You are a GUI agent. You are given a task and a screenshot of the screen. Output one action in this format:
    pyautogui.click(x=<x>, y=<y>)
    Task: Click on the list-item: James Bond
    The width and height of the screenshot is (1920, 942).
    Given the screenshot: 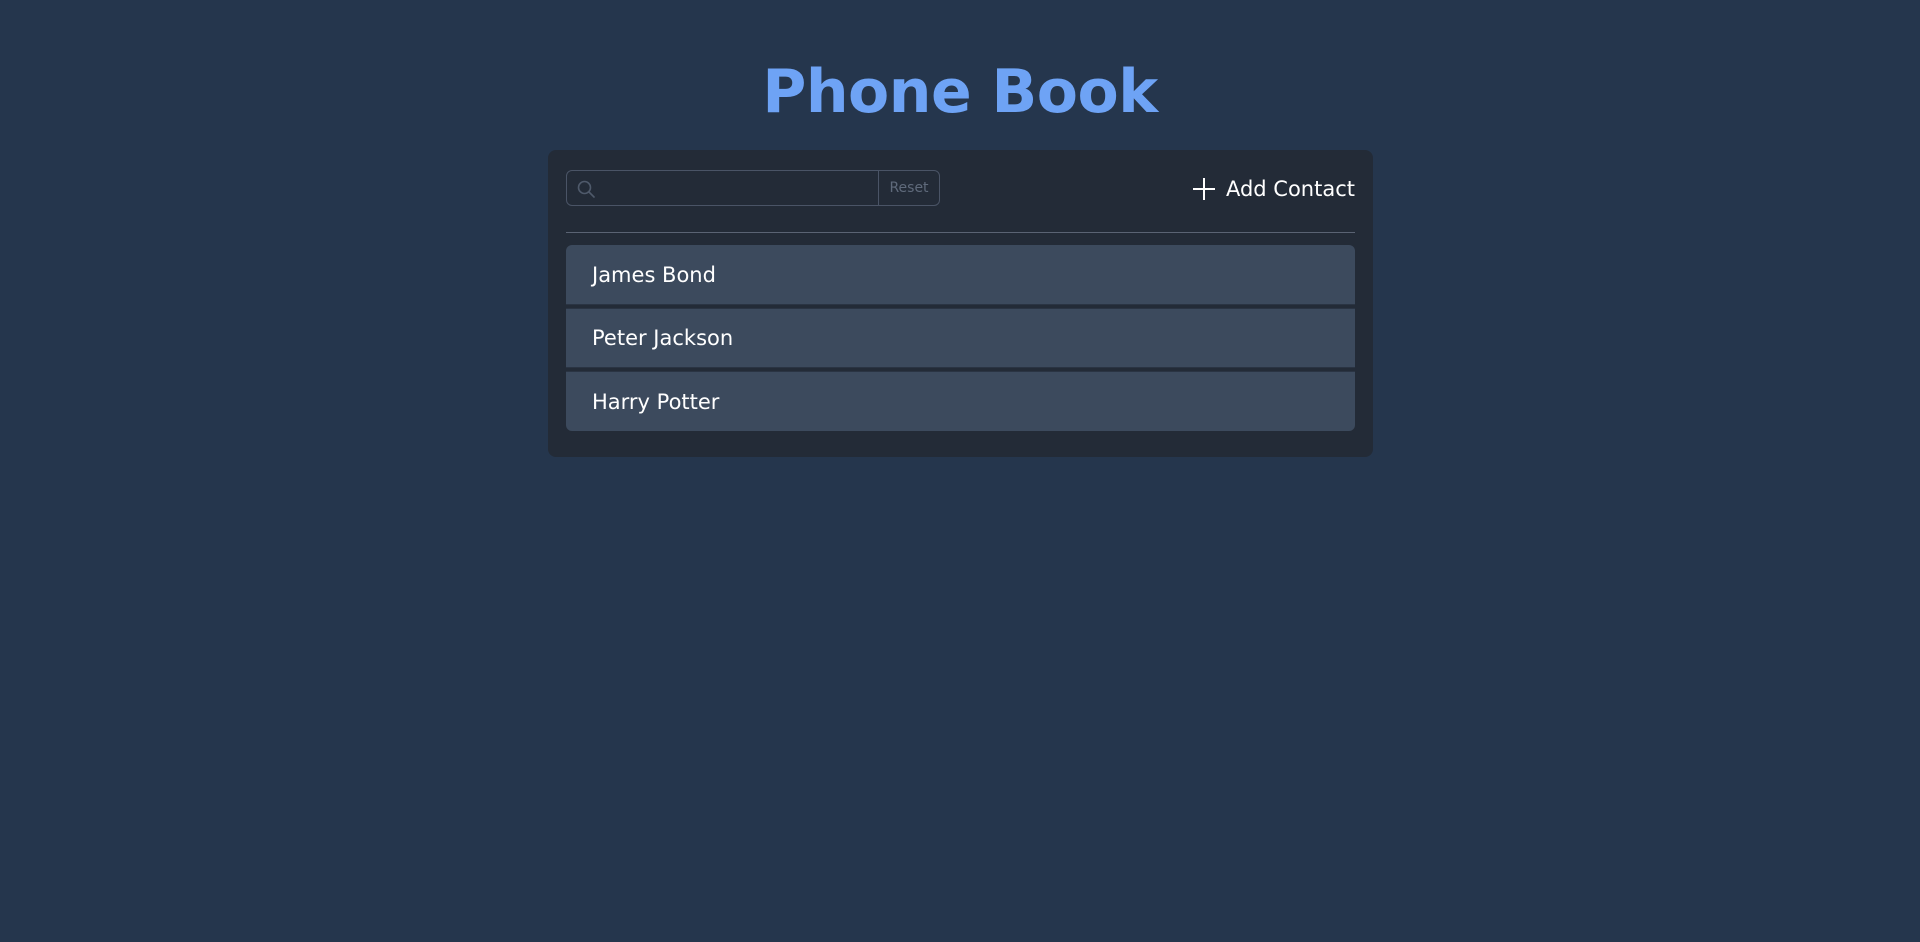 What is the action you would take?
    pyautogui.click(x=960, y=275)
    